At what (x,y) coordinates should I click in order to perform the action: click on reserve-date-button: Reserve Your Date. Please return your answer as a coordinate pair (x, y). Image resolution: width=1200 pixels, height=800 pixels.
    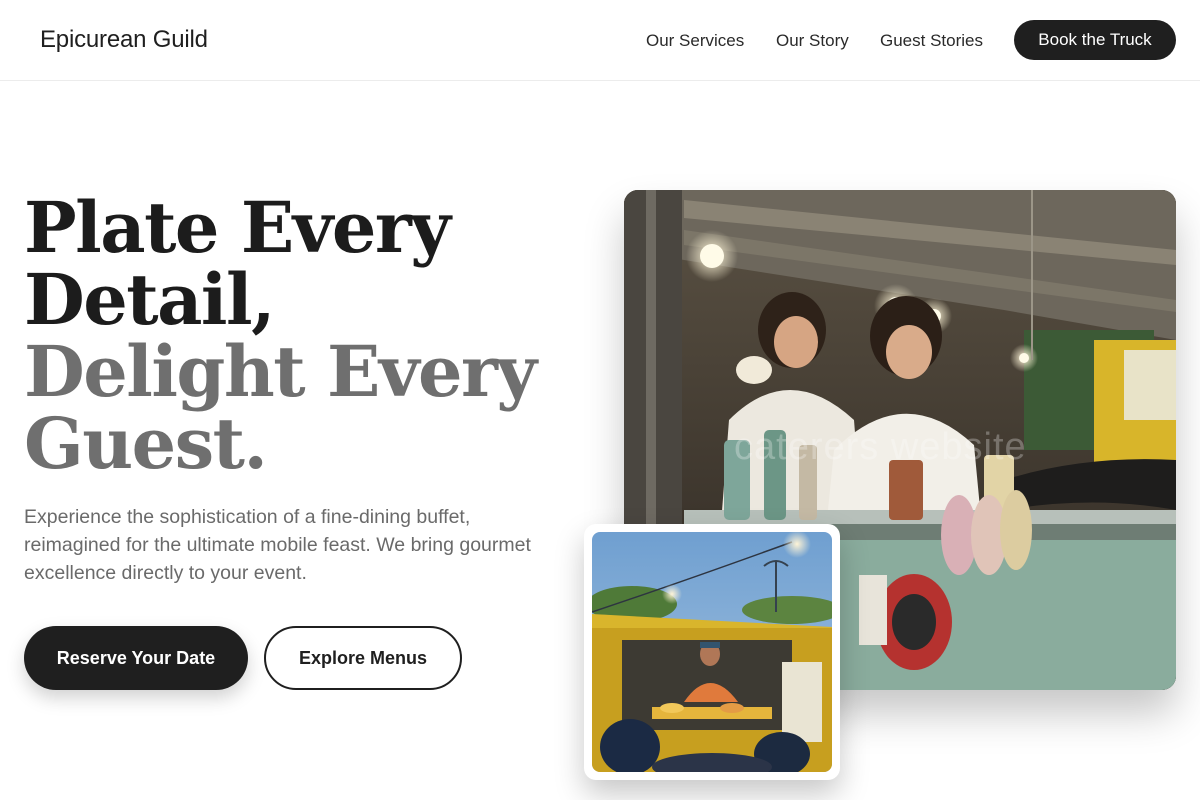
    Looking at the image, I should click on (136, 658).